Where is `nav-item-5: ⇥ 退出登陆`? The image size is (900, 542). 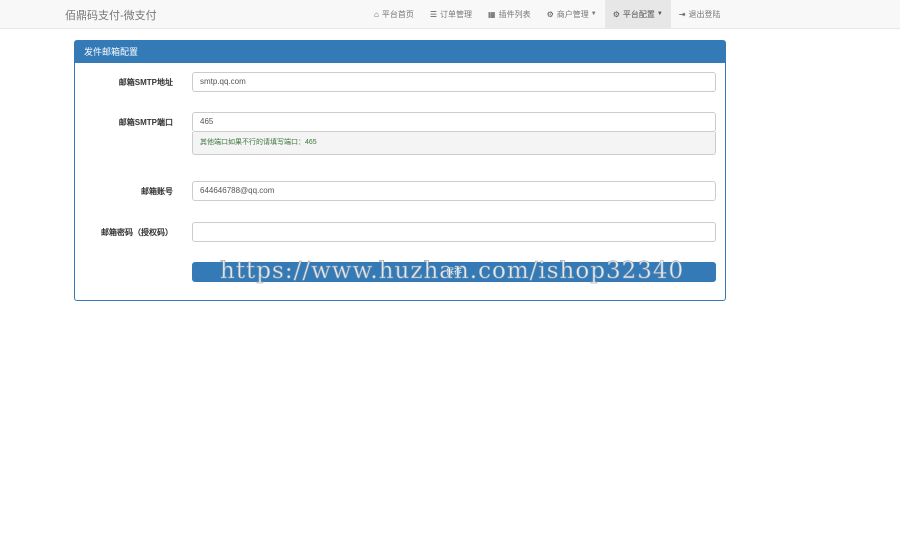 nav-item-5: ⇥ 退出登陆 is located at coordinates (700, 14).